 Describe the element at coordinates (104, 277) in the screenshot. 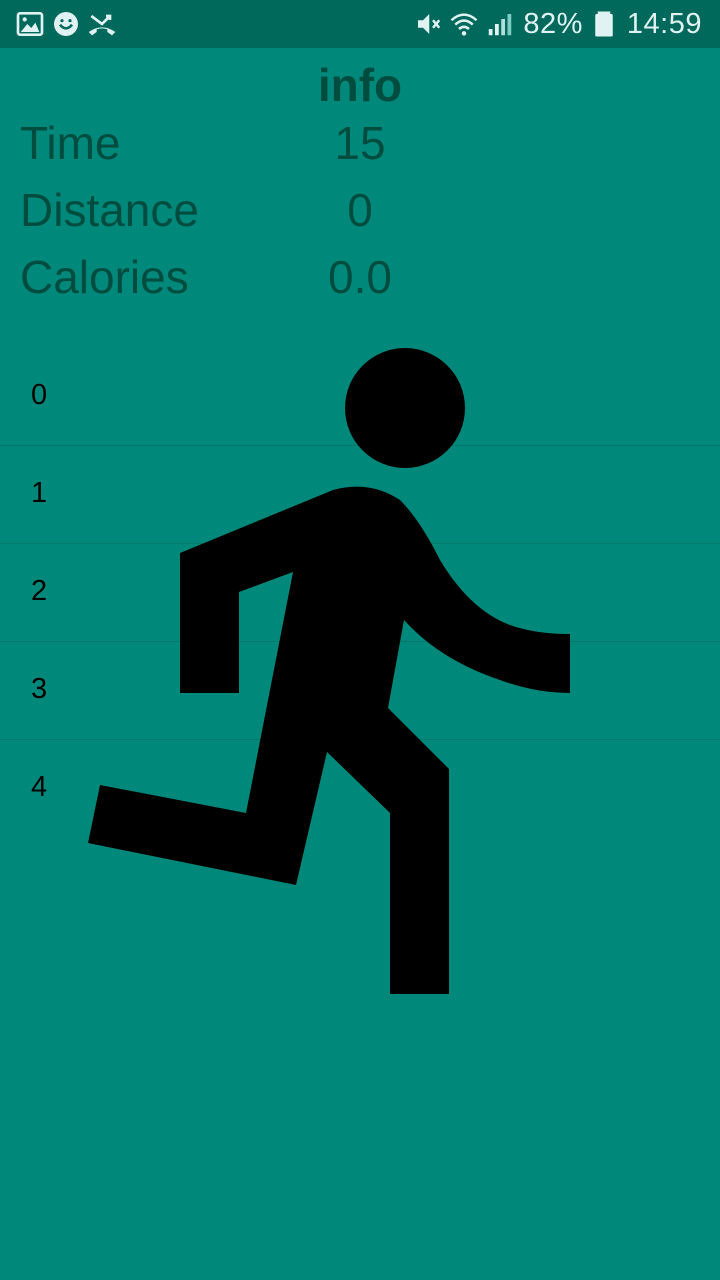

I see `calories-label: Calories` at that location.